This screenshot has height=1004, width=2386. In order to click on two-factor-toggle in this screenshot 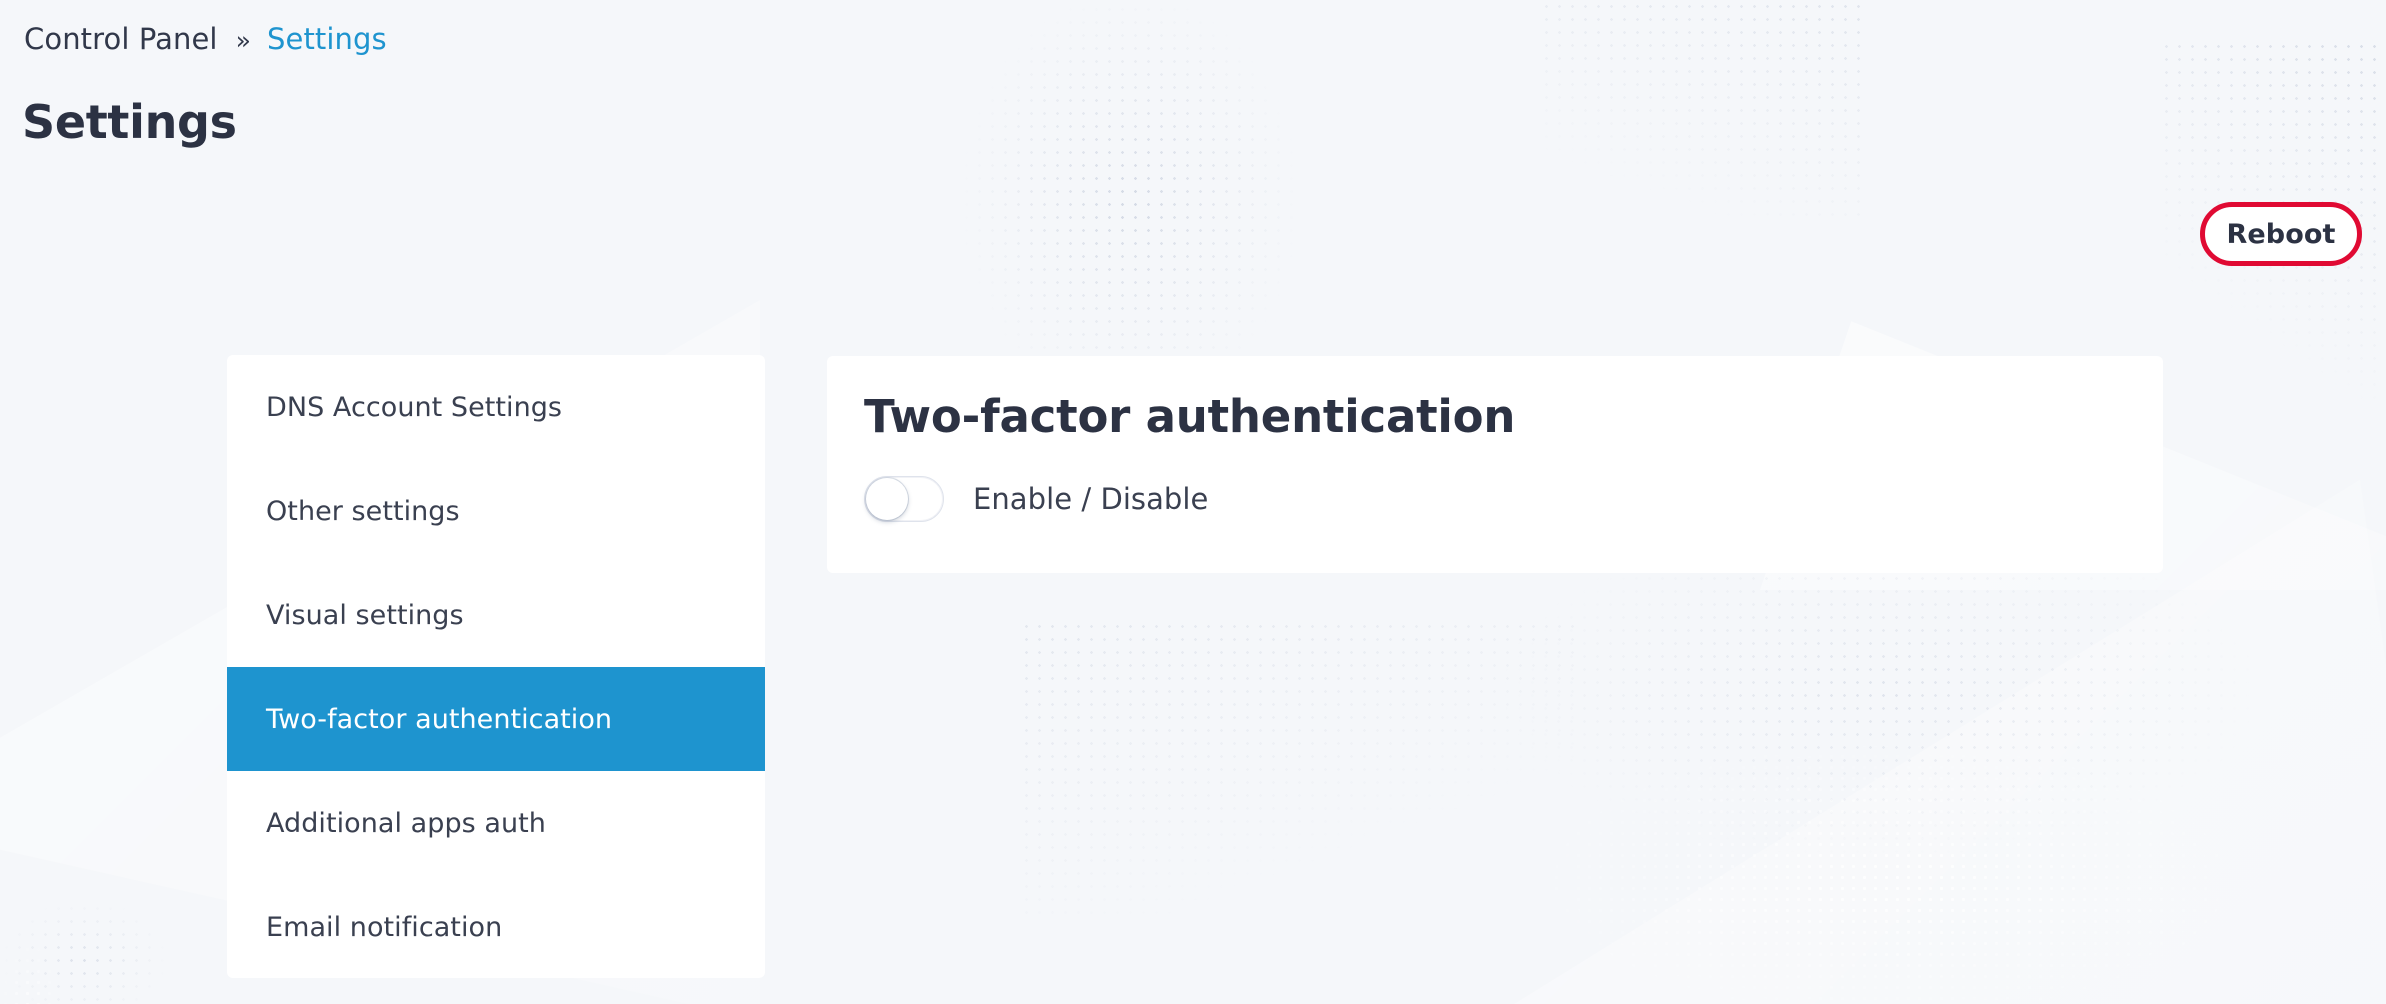, I will do `click(904, 499)`.